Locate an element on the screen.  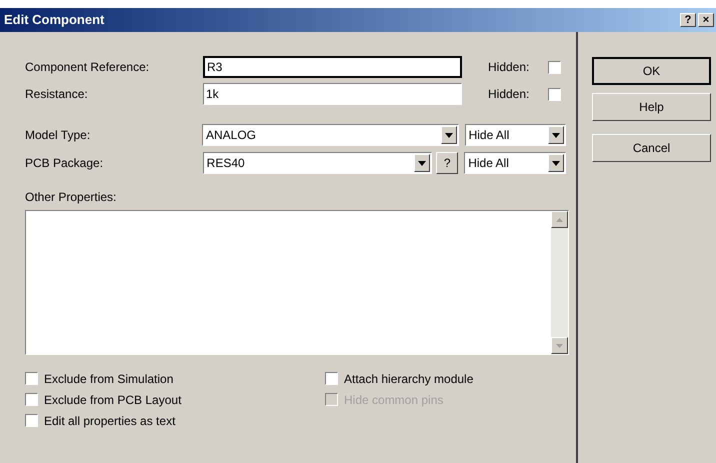
arrow-up-icon is located at coordinates (559, 220).